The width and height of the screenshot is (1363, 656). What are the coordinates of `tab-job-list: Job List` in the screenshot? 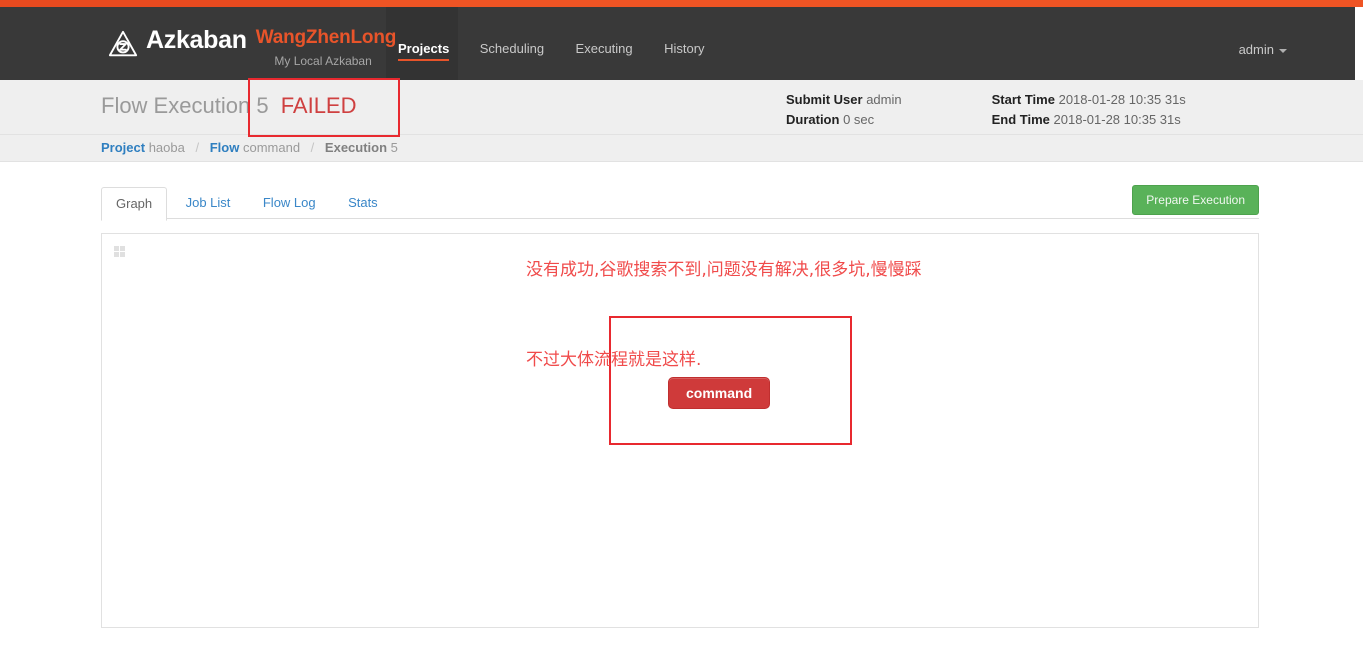 It's located at (208, 203).